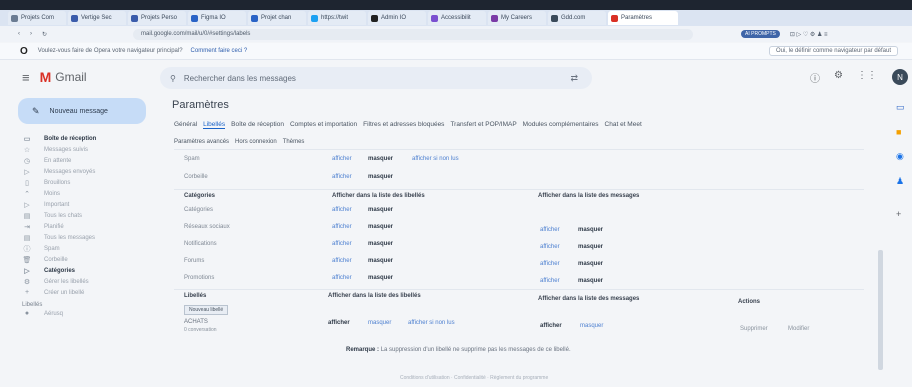 The image size is (912, 387). What do you see at coordinates (256, 142) in the screenshot?
I see `subtab-1: Hors connexion` at bounding box center [256, 142].